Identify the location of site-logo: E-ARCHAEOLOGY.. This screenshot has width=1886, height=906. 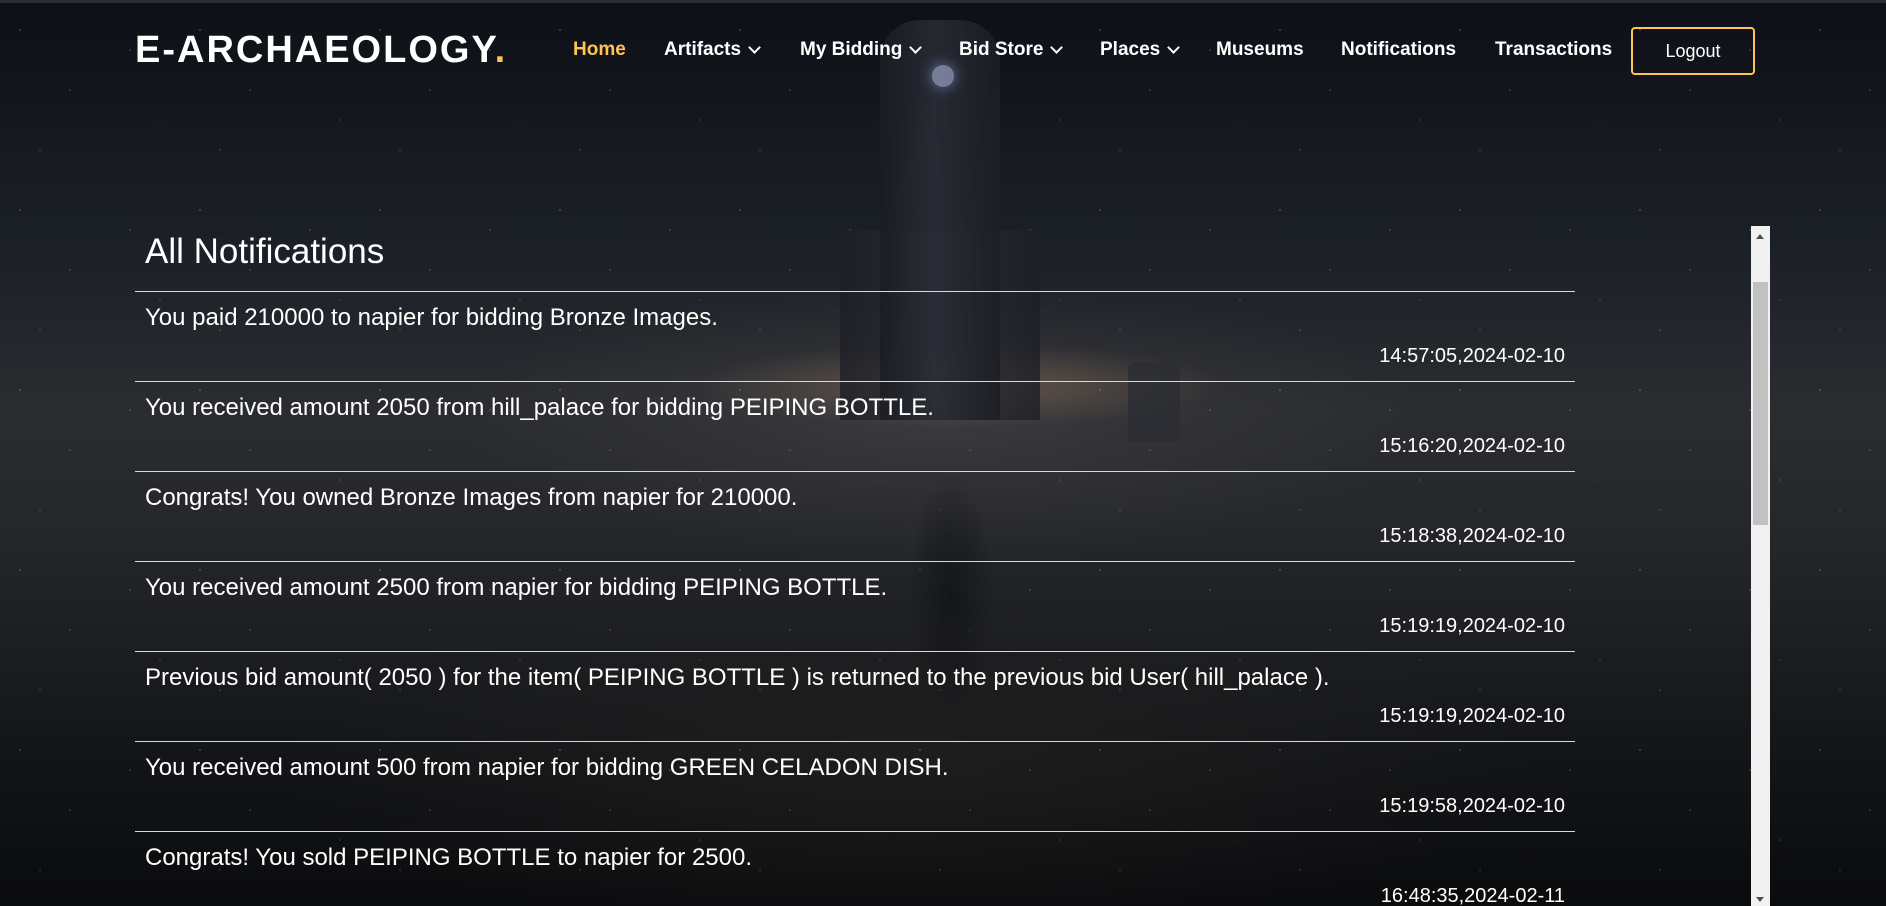
(321, 50).